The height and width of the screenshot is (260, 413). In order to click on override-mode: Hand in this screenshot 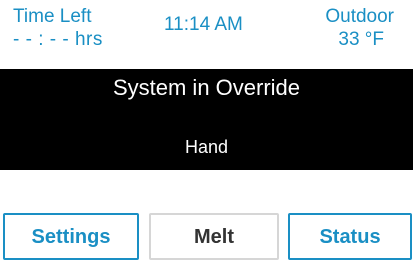, I will do `click(206, 147)`.